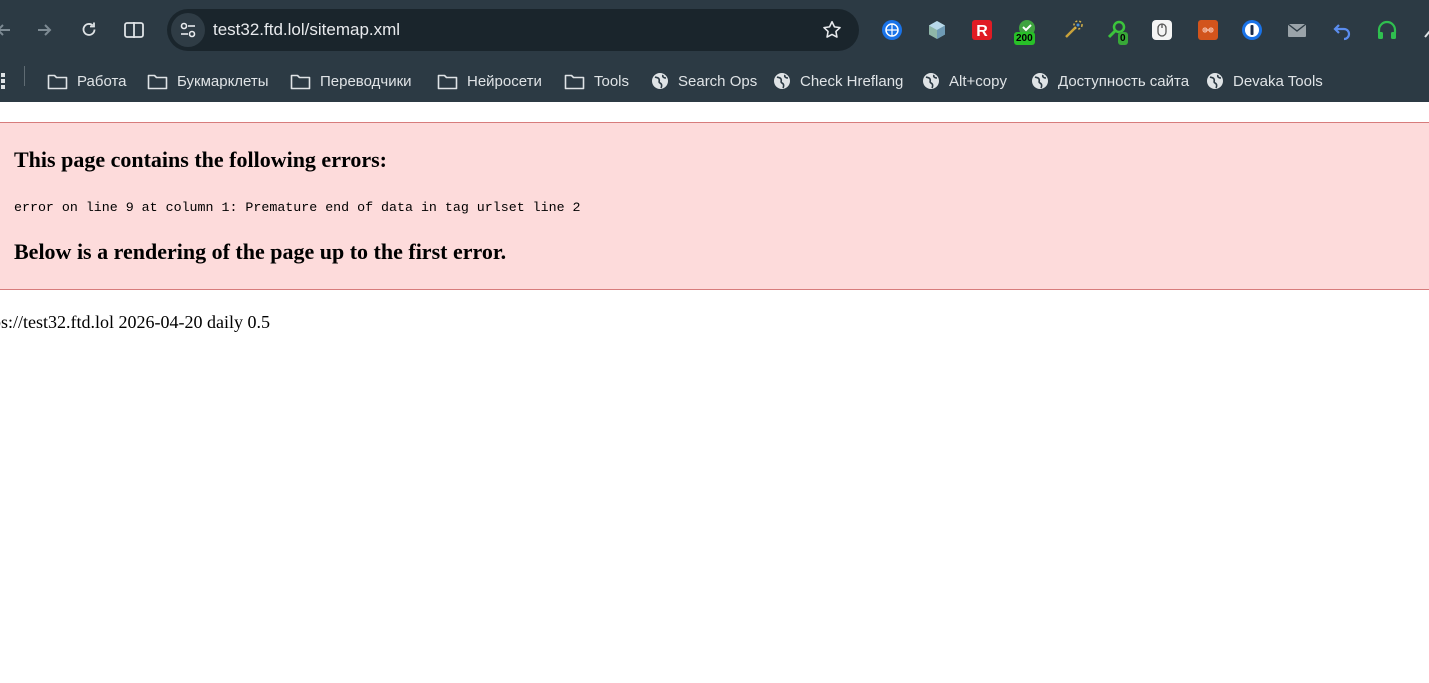  Describe the element at coordinates (135, 322) in the screenshot. I see `rendered-sitemap-text: ps://test32.ftd.lol 2026-04-20 daily 0.5` at that location.